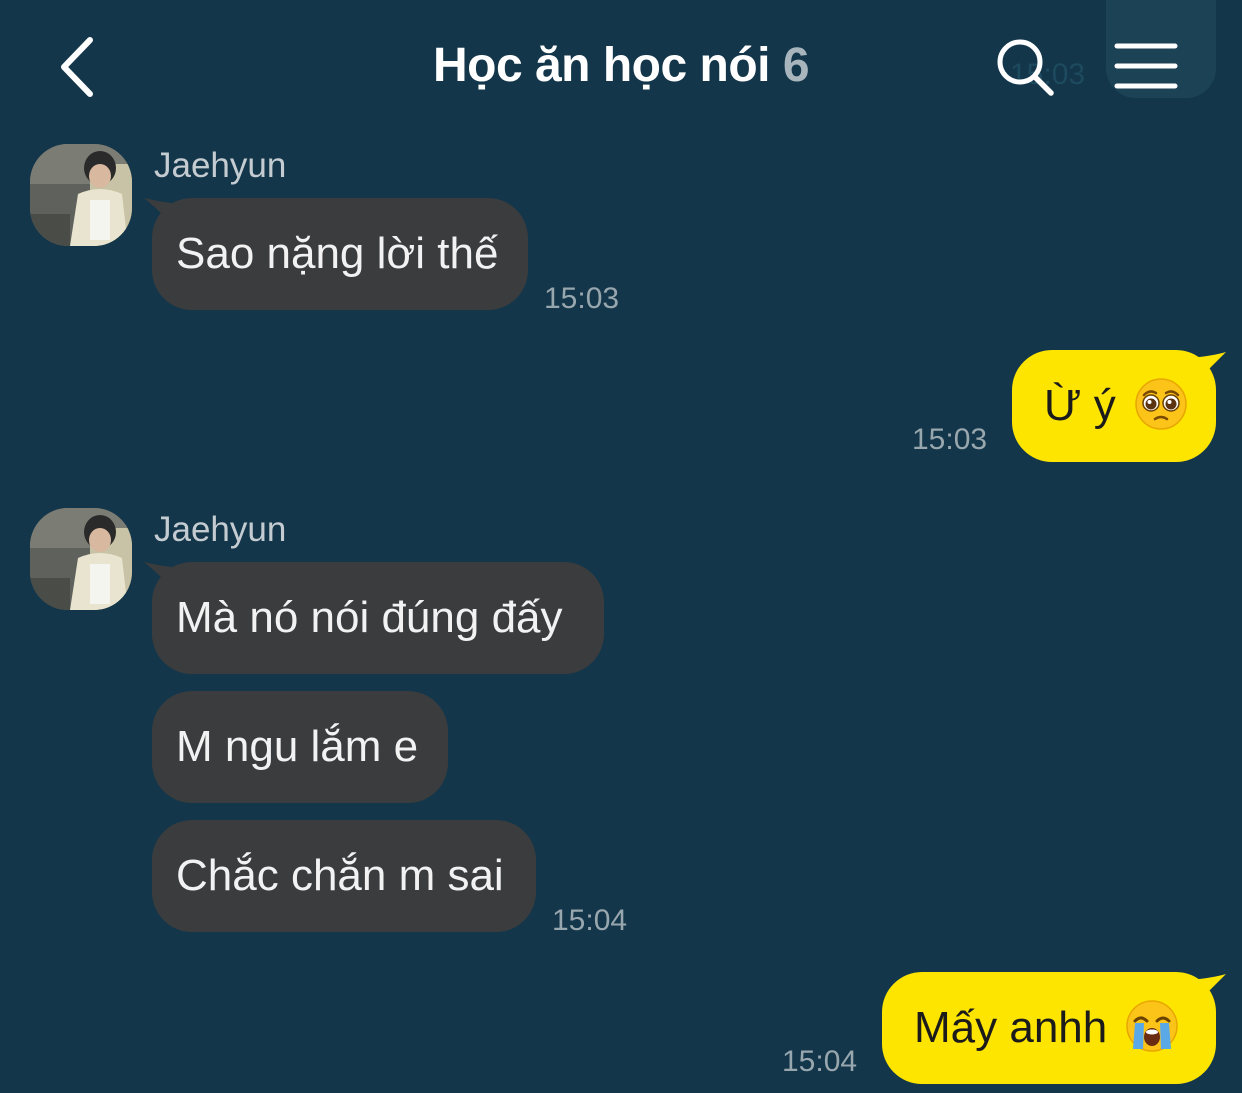  I want to click on message-bubble: Mấy anhh, so click(1049, 1028).